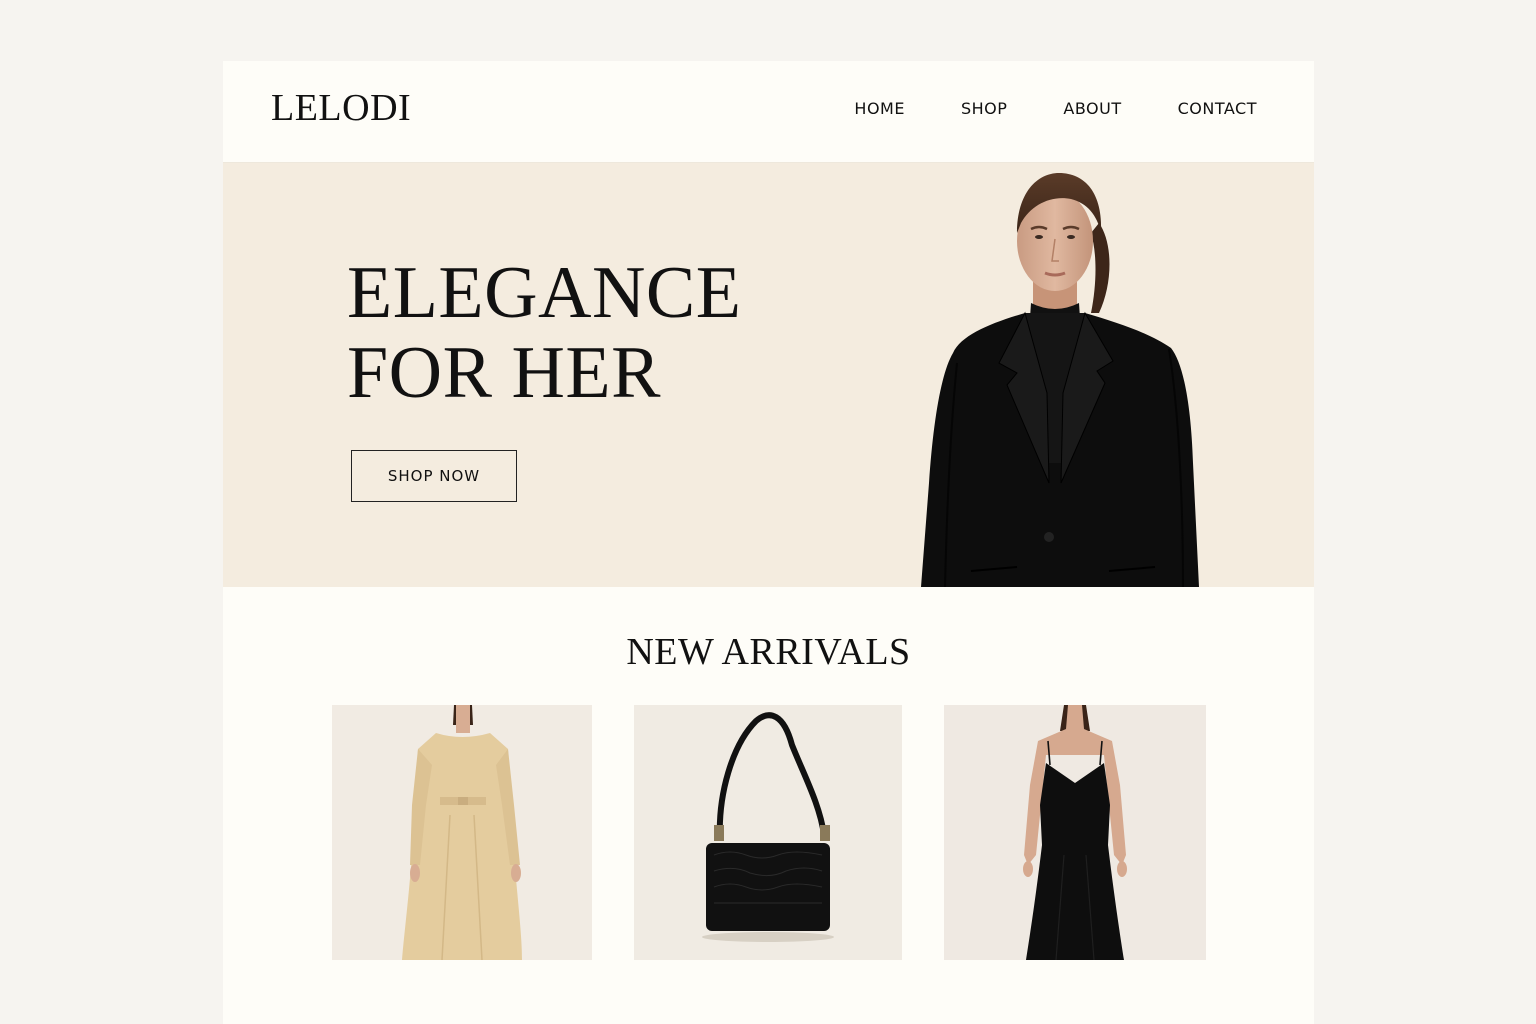 The image size is (1536, 1024). I want to click on shop-now-button: SHOP NOW, so click(434, 476).